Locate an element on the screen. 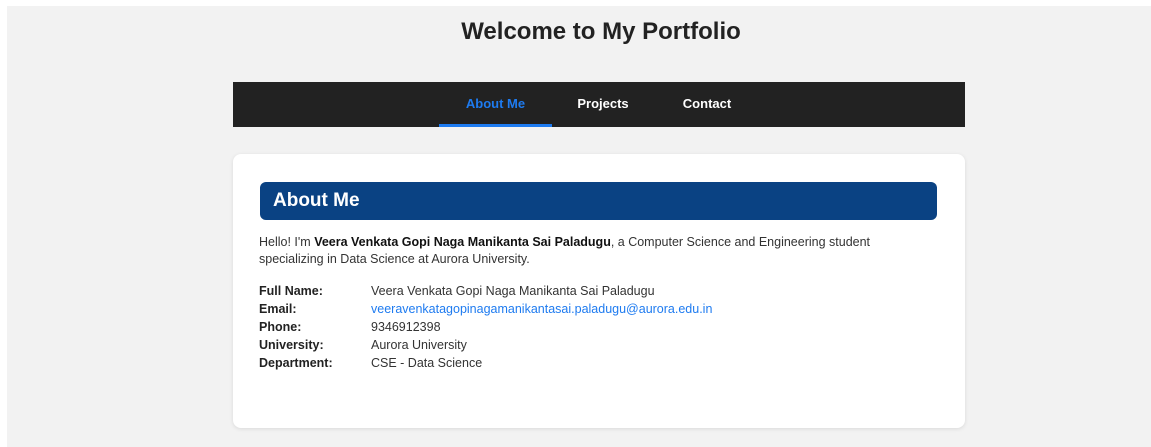 Image resolution: width=1151 pixels, height=447 pixels. university-value: Aurora University is located at coordinates (419, 345).